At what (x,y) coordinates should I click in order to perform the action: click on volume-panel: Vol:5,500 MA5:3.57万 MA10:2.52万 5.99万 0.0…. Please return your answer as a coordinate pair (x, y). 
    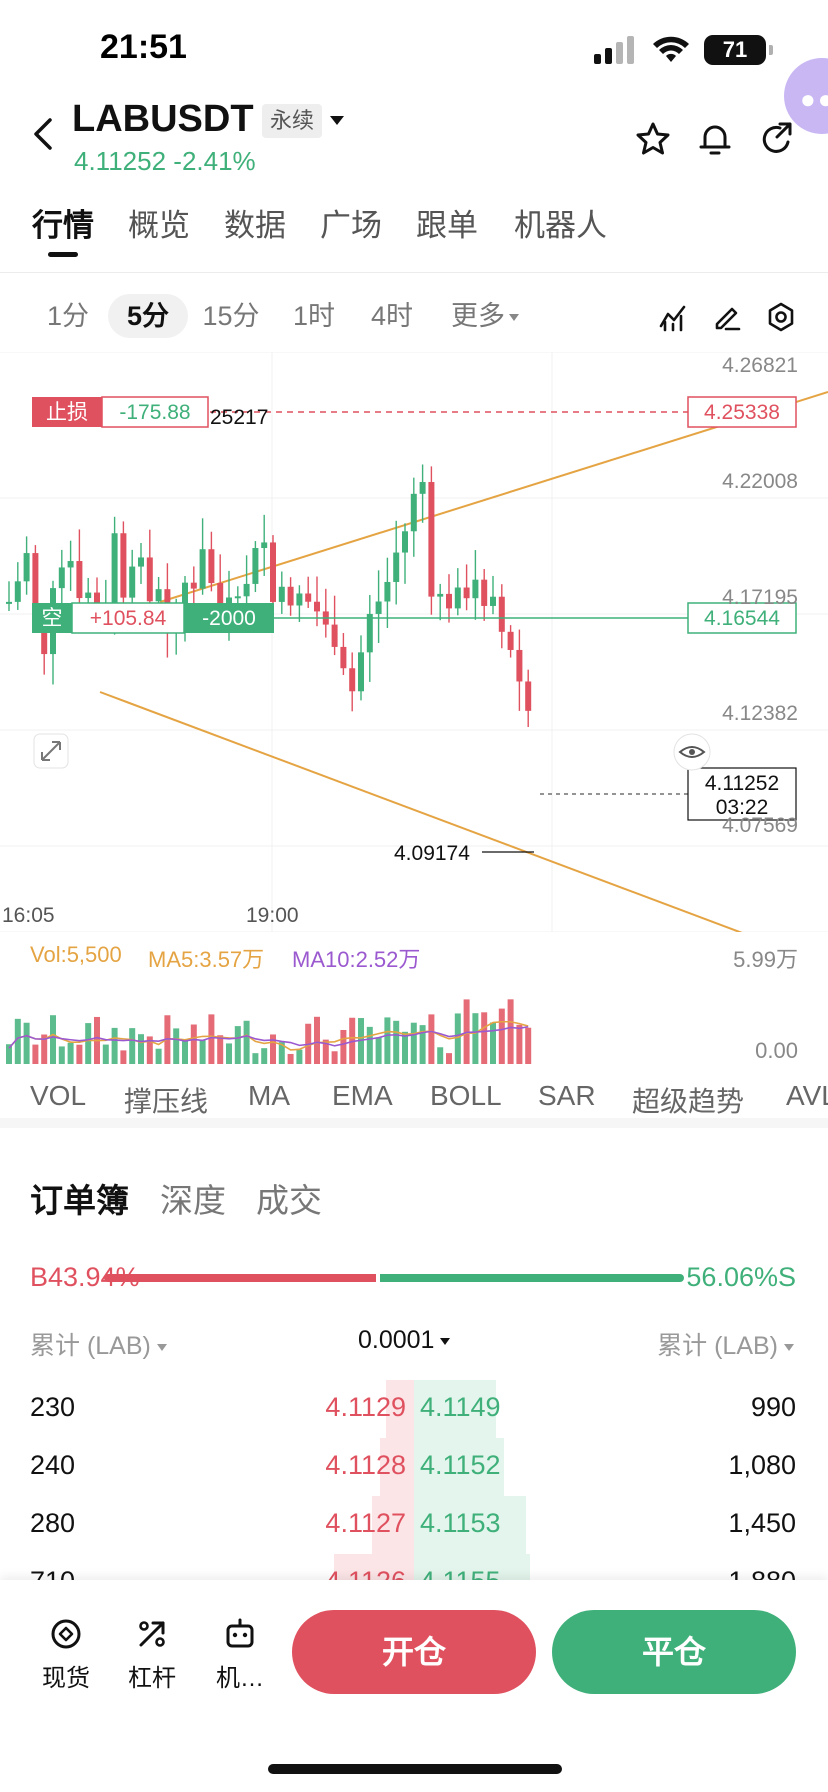
    Looking at the image, I should click on (414, 1001).